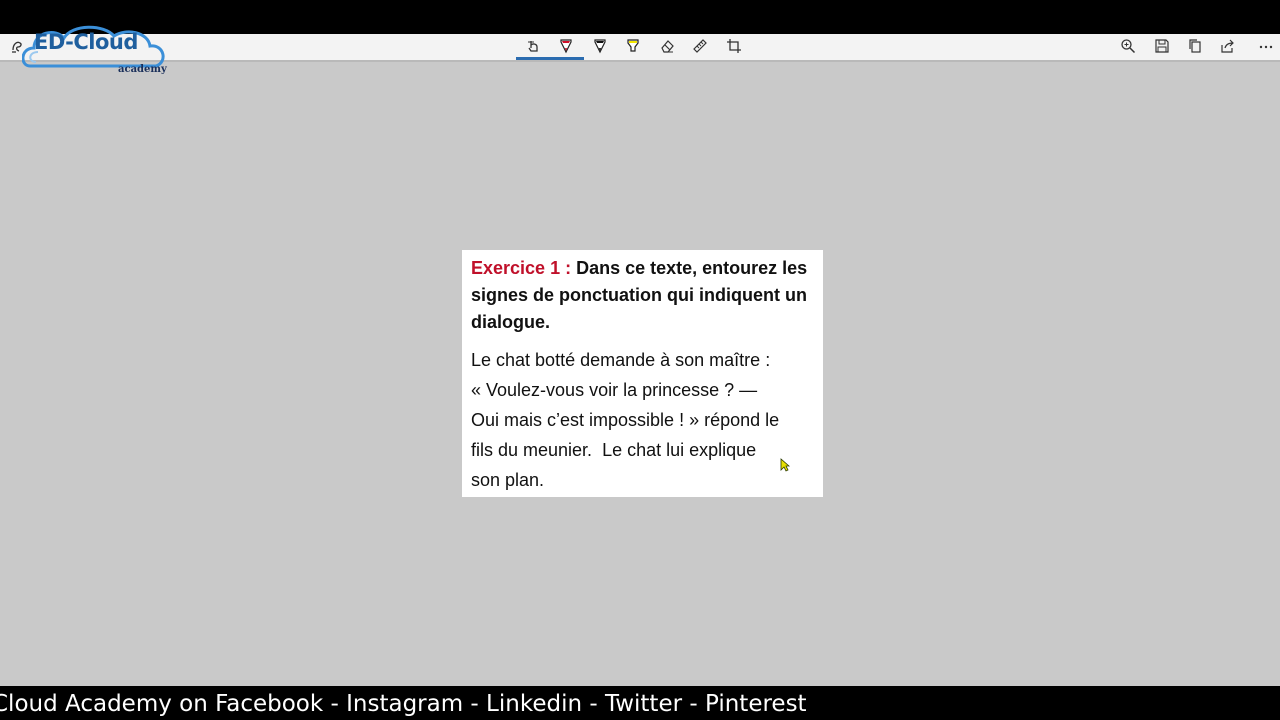 Image resolution: width=1280 pixels, height=720 pixels. I want to click on red-pen-icon, so click(566, 46).